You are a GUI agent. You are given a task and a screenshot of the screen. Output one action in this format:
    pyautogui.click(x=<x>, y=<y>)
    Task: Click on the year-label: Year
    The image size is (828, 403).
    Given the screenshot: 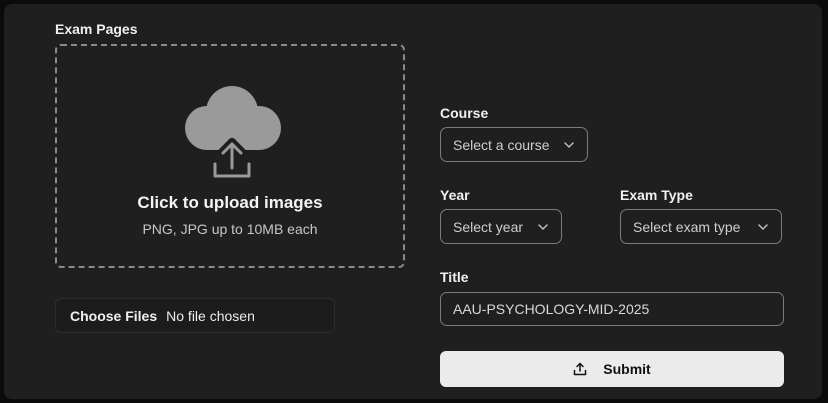 What is the action you would take?
    pyautogui.click(x=455, y=195)
    